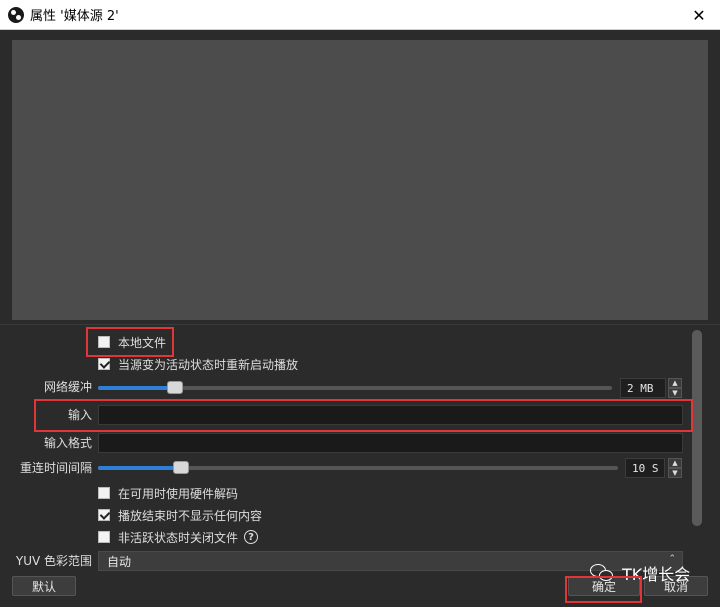 This screenshot has width=720, height=607. I want to click on network-buffer-slider-fill, so click(137, 388).